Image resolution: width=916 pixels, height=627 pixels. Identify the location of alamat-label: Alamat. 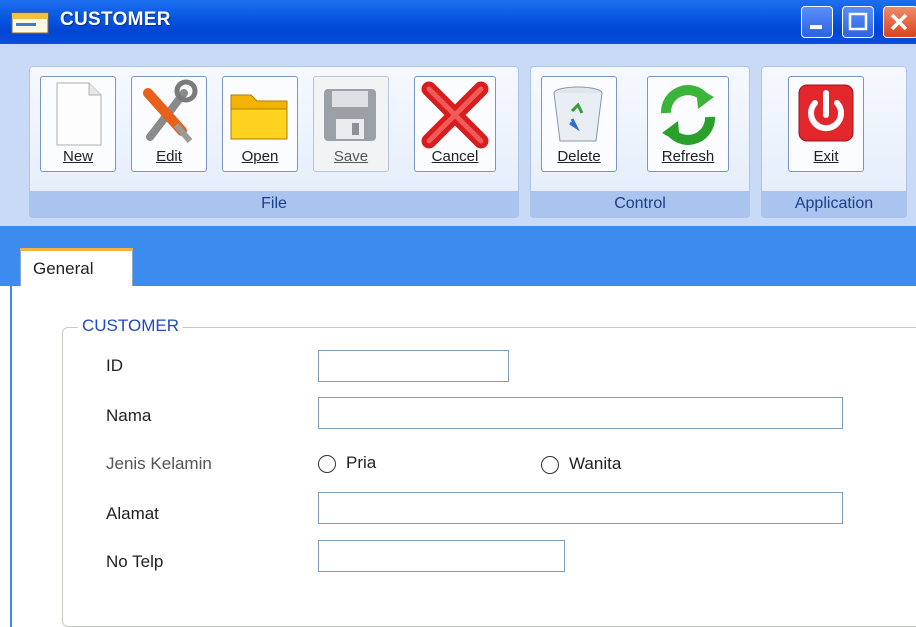
(132, 513).